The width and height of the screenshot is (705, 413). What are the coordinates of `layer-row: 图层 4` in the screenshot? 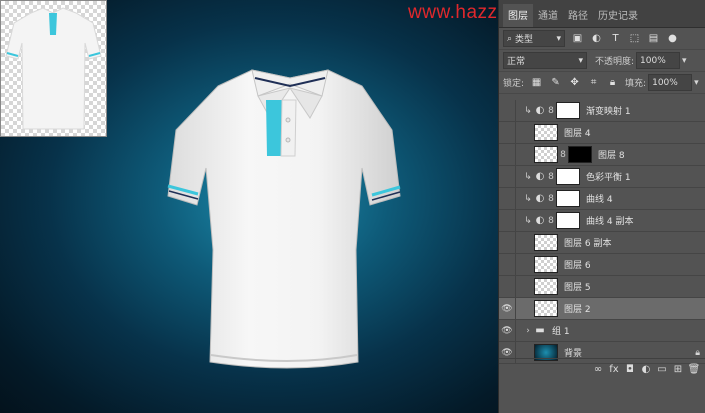 It's located at (602, 133).